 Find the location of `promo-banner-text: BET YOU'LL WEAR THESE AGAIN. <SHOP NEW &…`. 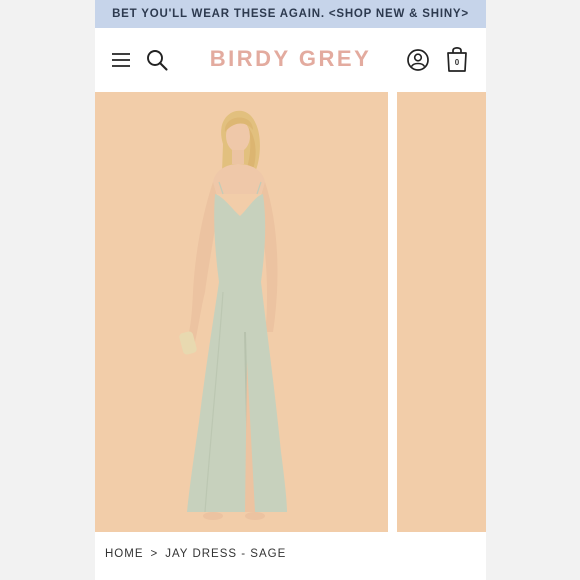

promo-banner-text: BET YOU'LL WEAR THESE AGAIN. <SHOP NEW &… is located at coordinates (290, 14).